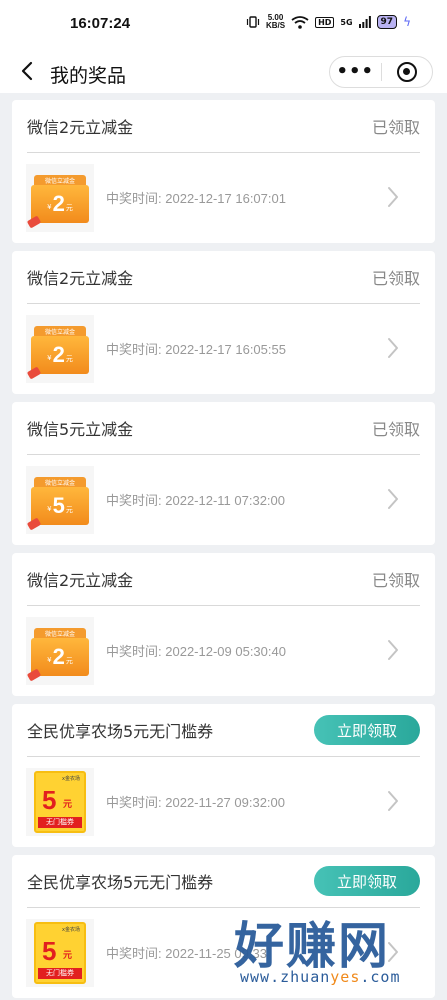 The height and width of the screenshot is (1000, 447). Describe the element at coordinates (387, 22) in the screenshot. I see `battery-indicator: 97` at that location.